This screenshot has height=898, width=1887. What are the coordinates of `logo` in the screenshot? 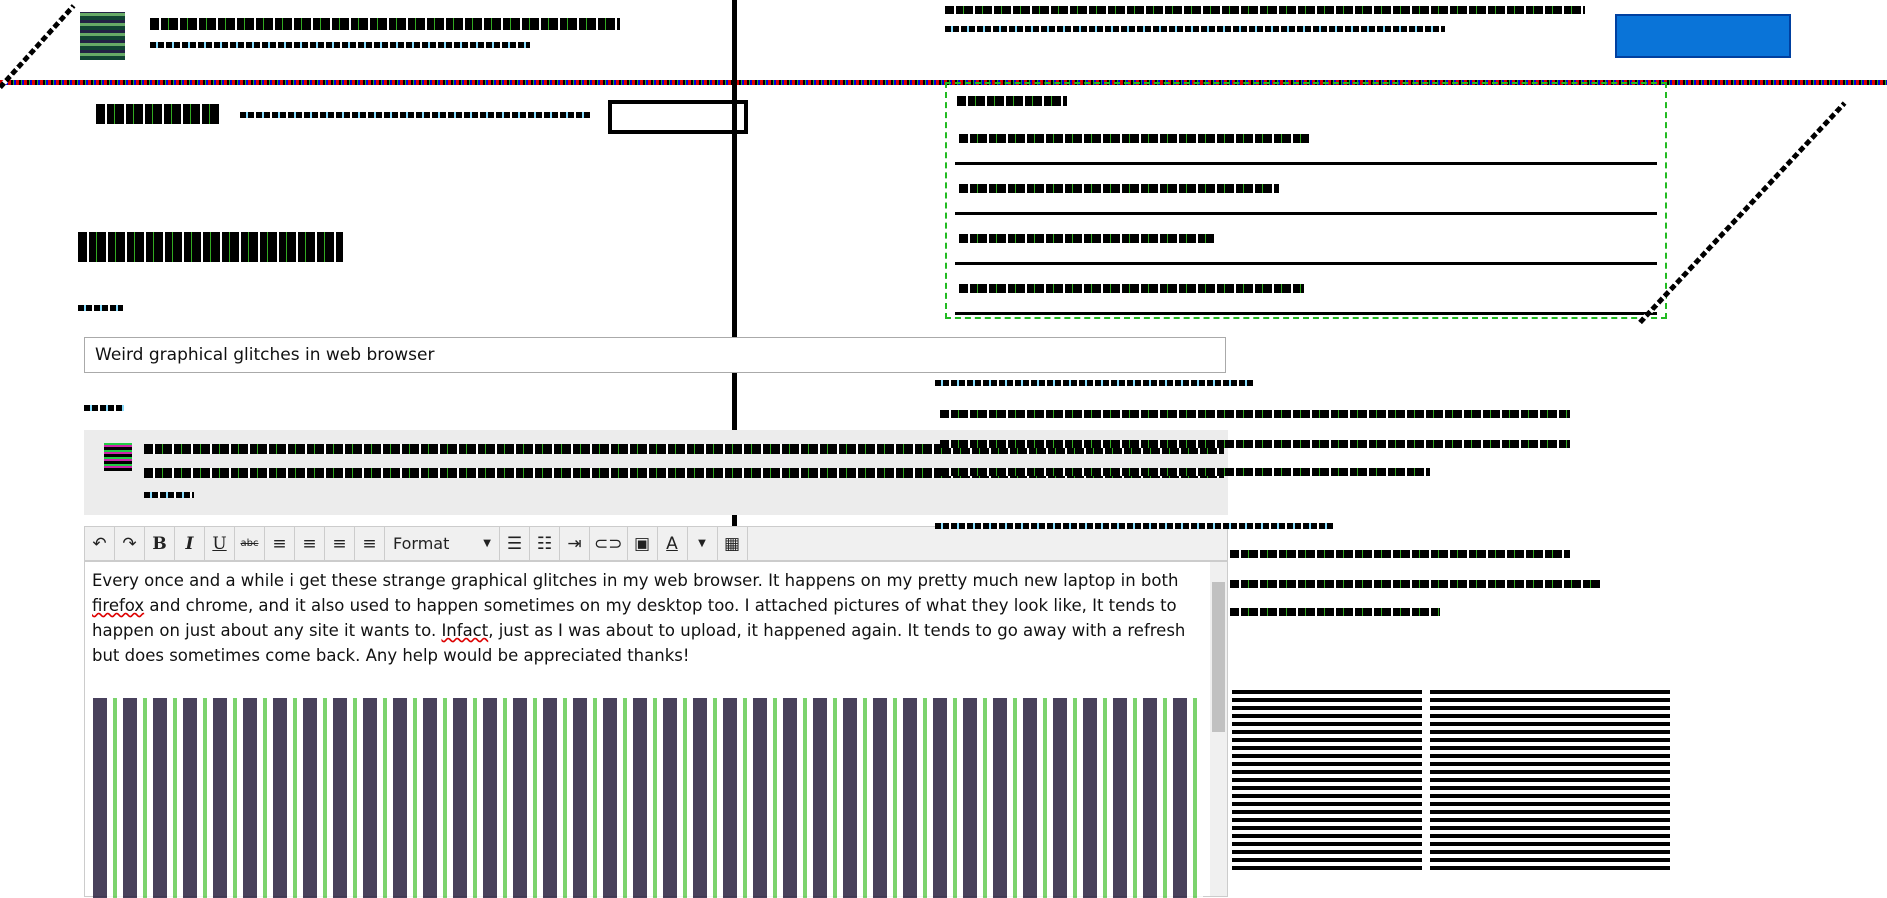 It's located at (102, 36).